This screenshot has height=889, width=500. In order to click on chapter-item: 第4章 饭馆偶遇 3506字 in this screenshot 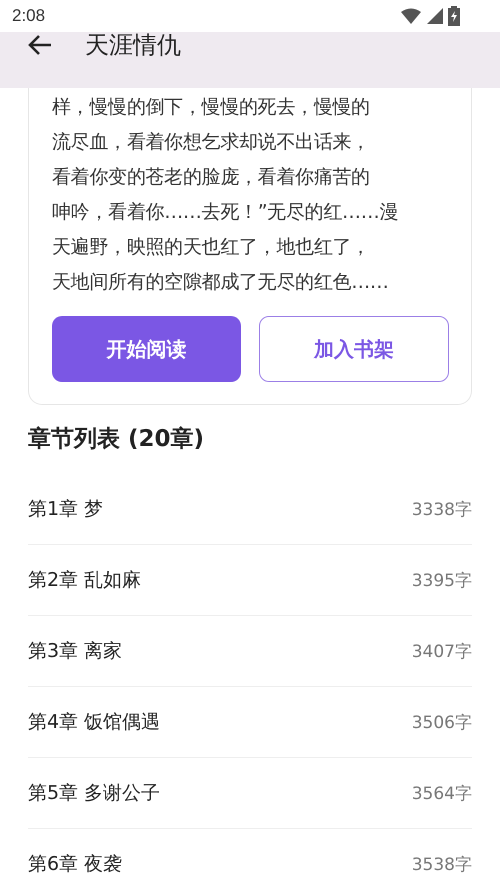, I will do `click(250, 722)`.